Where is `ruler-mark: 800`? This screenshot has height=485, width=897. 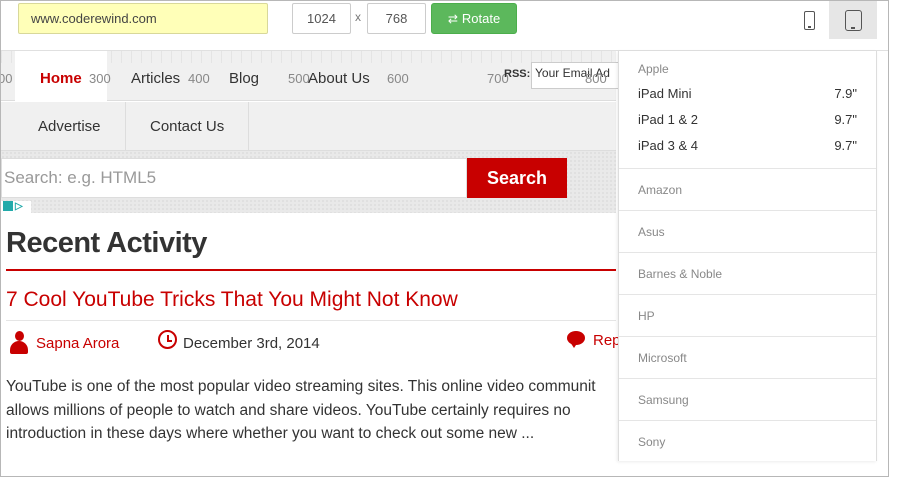
ruler-mark: 800 is located at coordinates (596, 78).